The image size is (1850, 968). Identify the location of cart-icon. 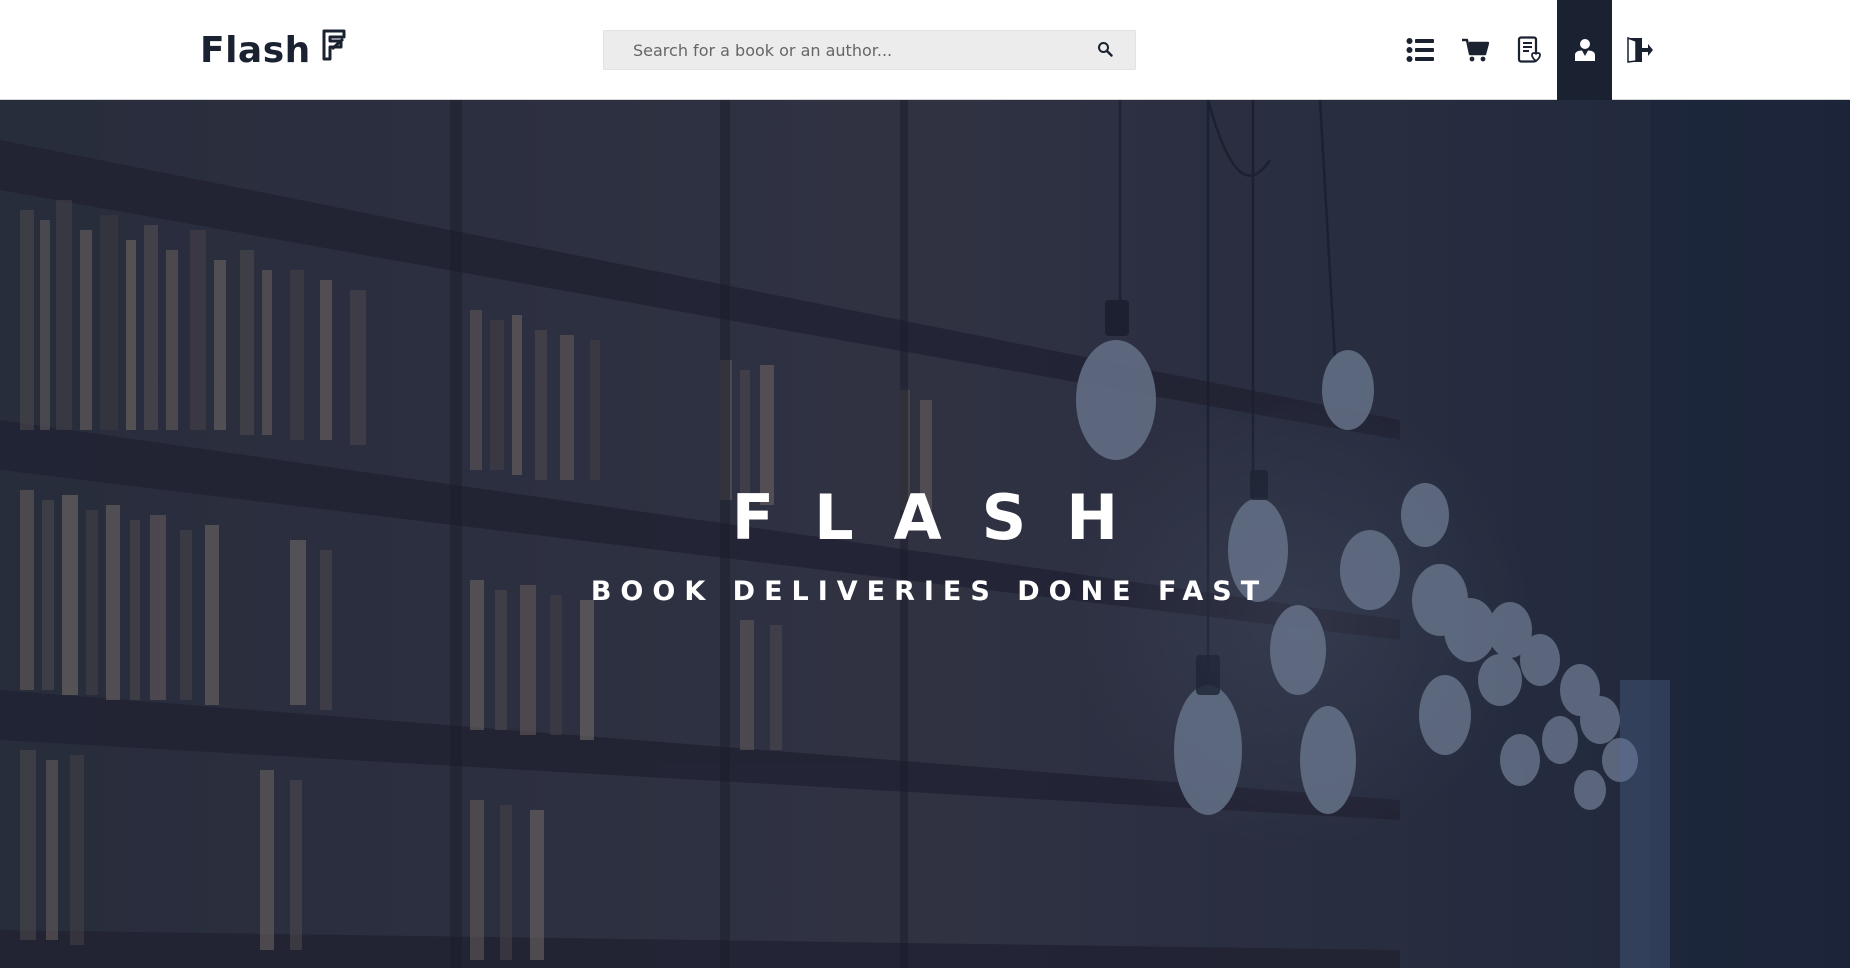
(1475, 50).